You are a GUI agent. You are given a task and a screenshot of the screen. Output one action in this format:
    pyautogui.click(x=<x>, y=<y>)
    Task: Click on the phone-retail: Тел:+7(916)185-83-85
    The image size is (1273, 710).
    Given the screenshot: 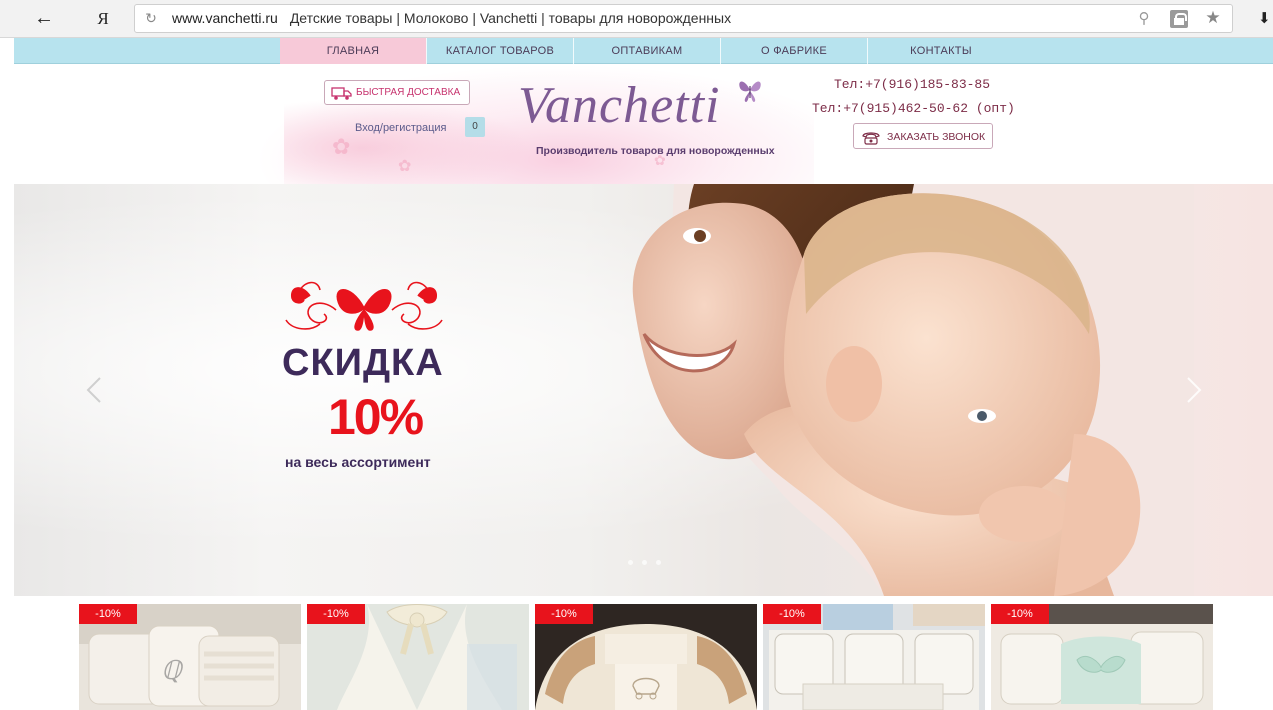 What is the action you would take?
    pyautogui.click(x=912, y=84)
    